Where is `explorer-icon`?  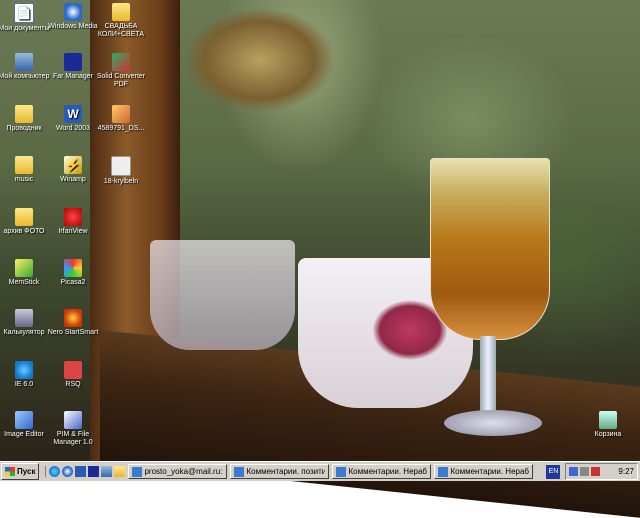 explorer-icon is located at coordinates (24, 114).